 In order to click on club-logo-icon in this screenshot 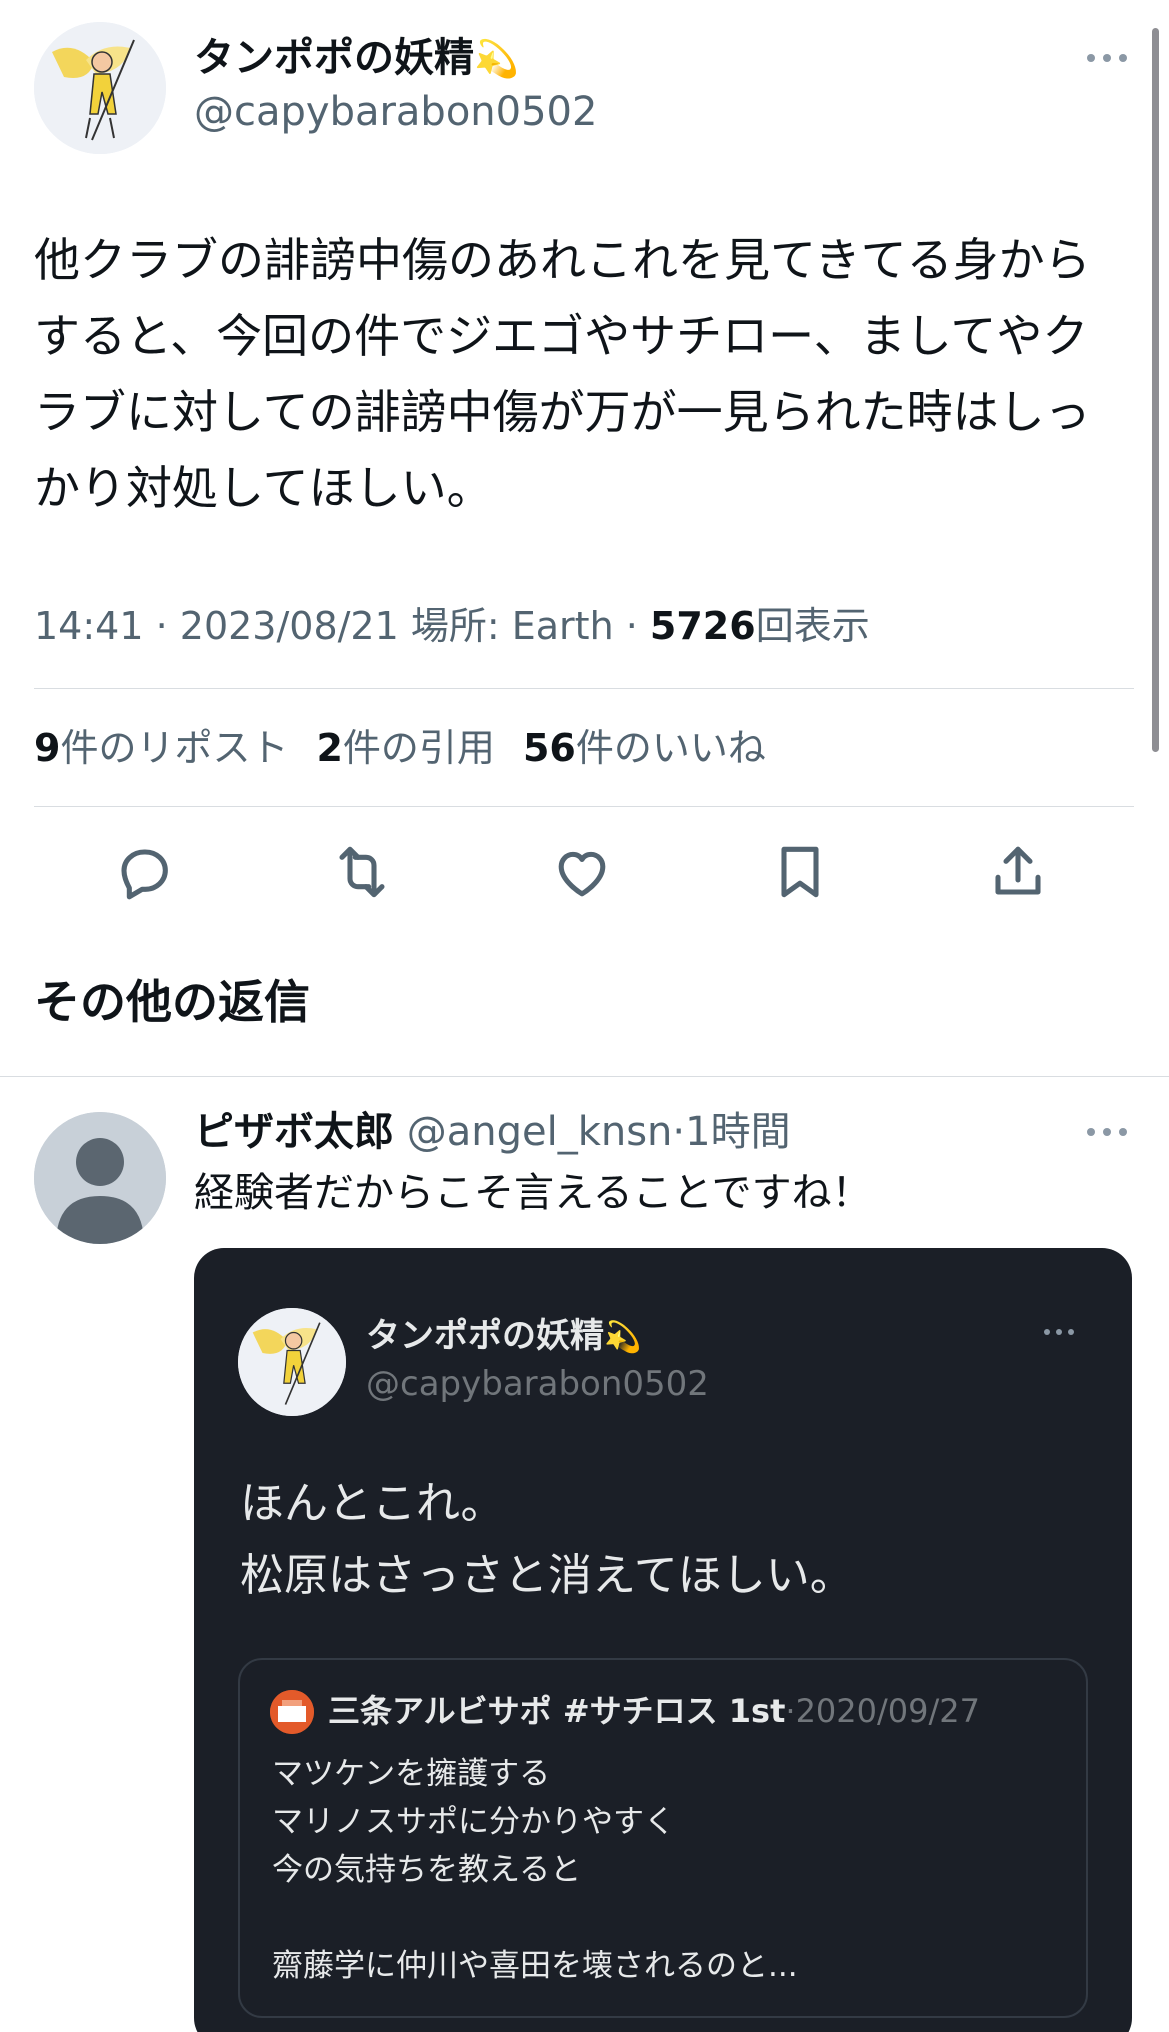, I will do `click(292, 1712)`.